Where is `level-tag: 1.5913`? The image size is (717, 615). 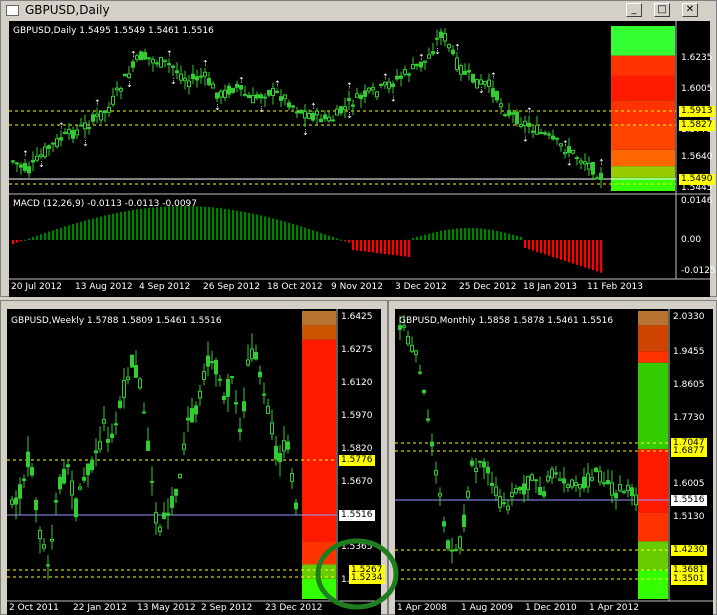 level-tag: 1.5913 is located at coordinates (697, 111).